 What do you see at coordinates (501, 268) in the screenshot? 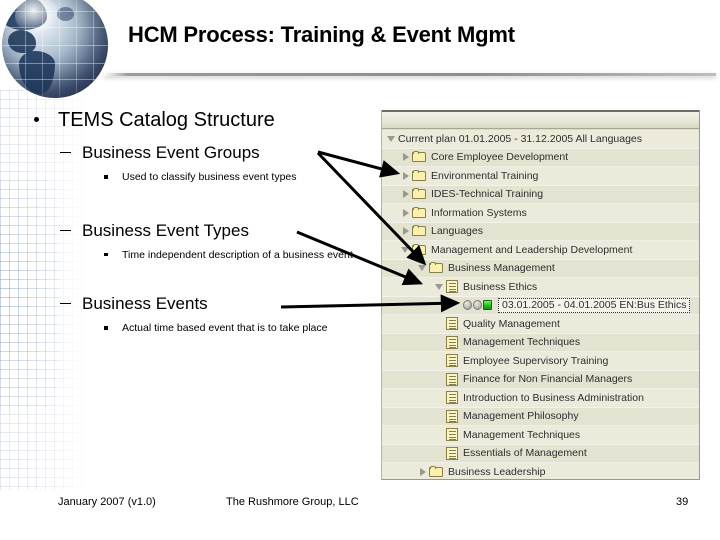
I see `tree-row-label: Business Management` at bounding box center [501, 268].